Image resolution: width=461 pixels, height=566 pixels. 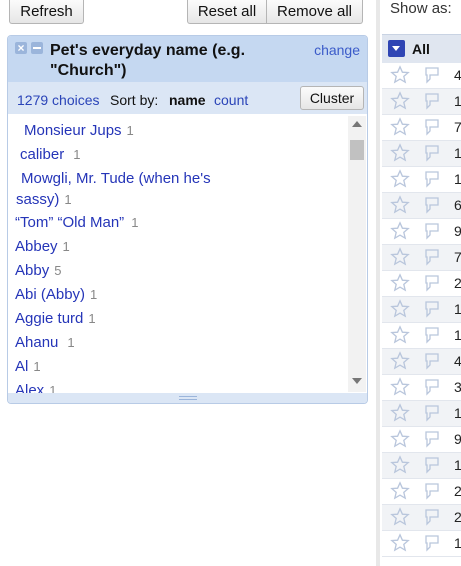 I want to click on sort-by-count-option: count, so click(x=231, y=100).